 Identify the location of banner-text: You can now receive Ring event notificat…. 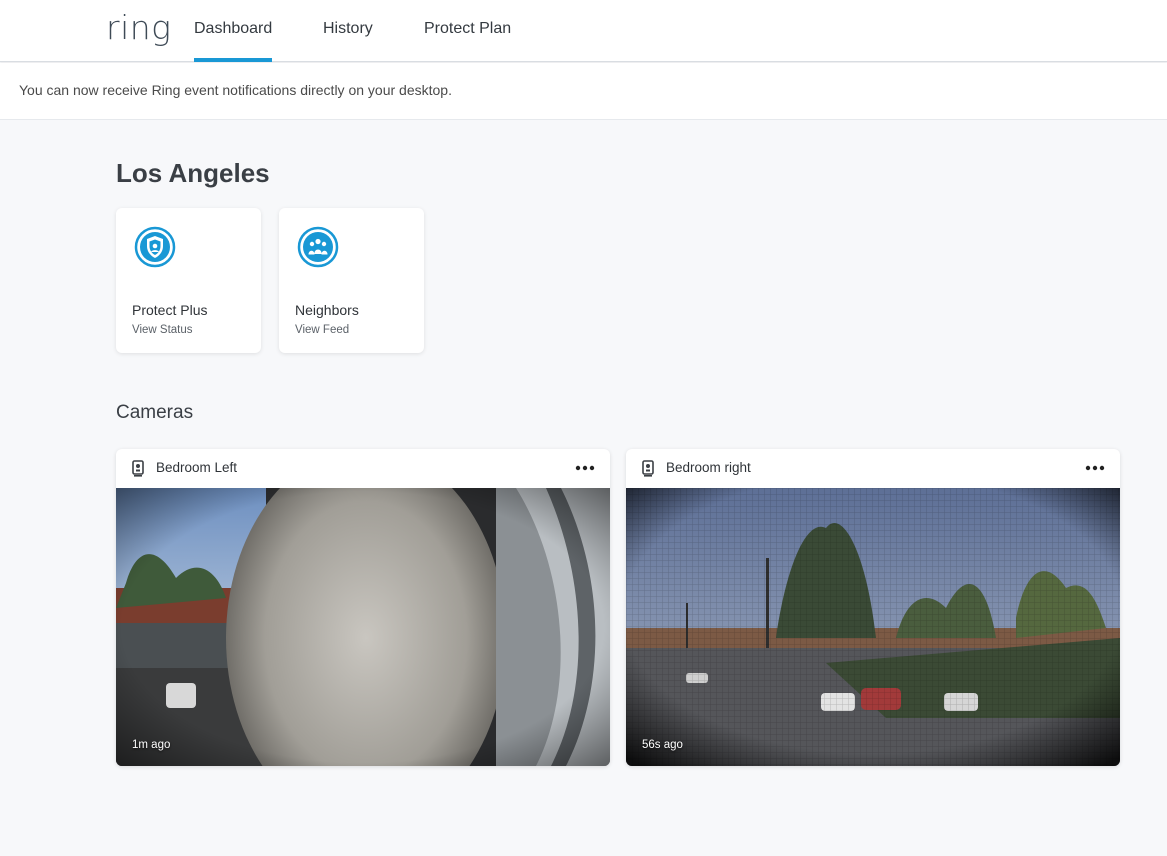
(235, 90).